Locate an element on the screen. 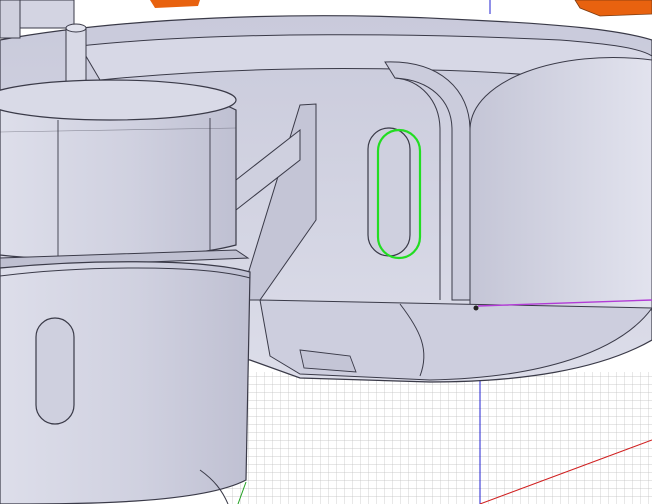  upper-cylinder is located at coordinates (125, 174).